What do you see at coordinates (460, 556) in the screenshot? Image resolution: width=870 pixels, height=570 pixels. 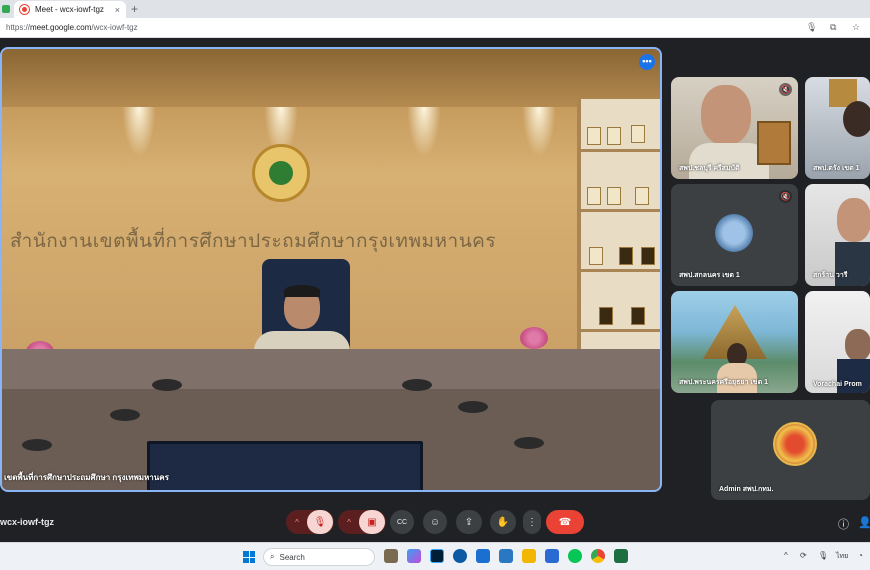 I see `edge-icon` at bounding box center [460, 556].